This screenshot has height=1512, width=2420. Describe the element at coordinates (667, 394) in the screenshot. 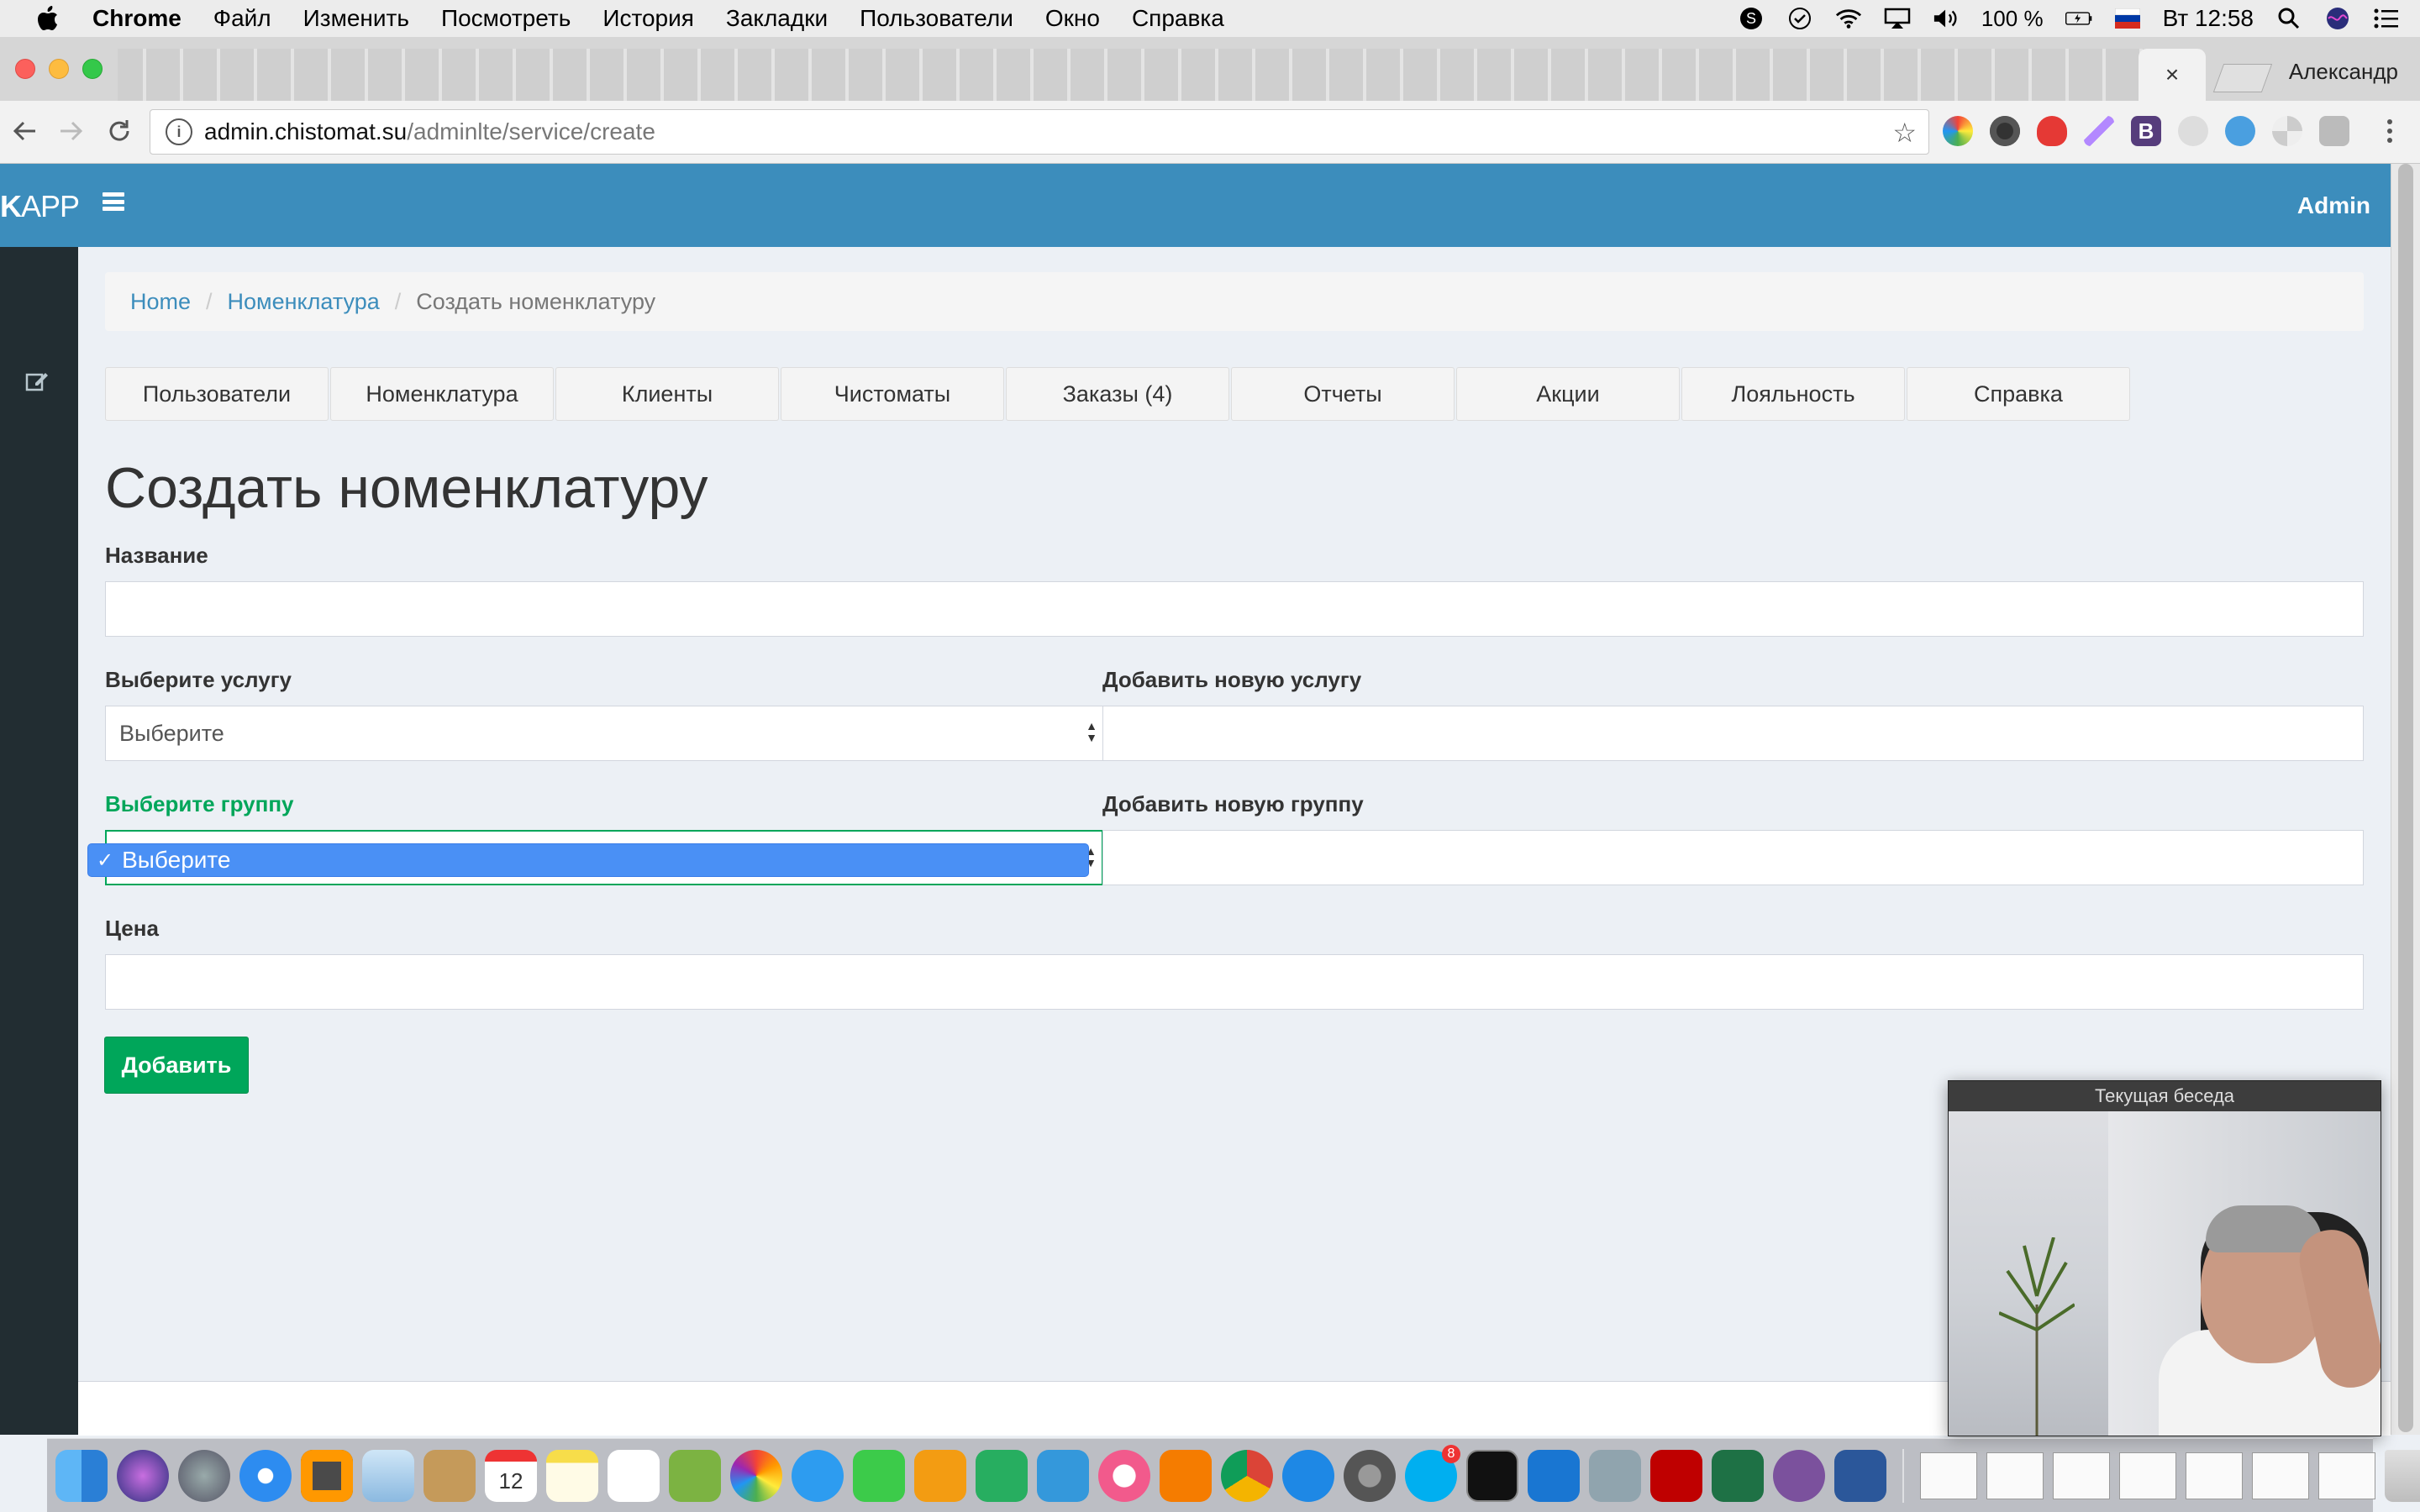

I see `tab-clients: Клиенты` at that location.